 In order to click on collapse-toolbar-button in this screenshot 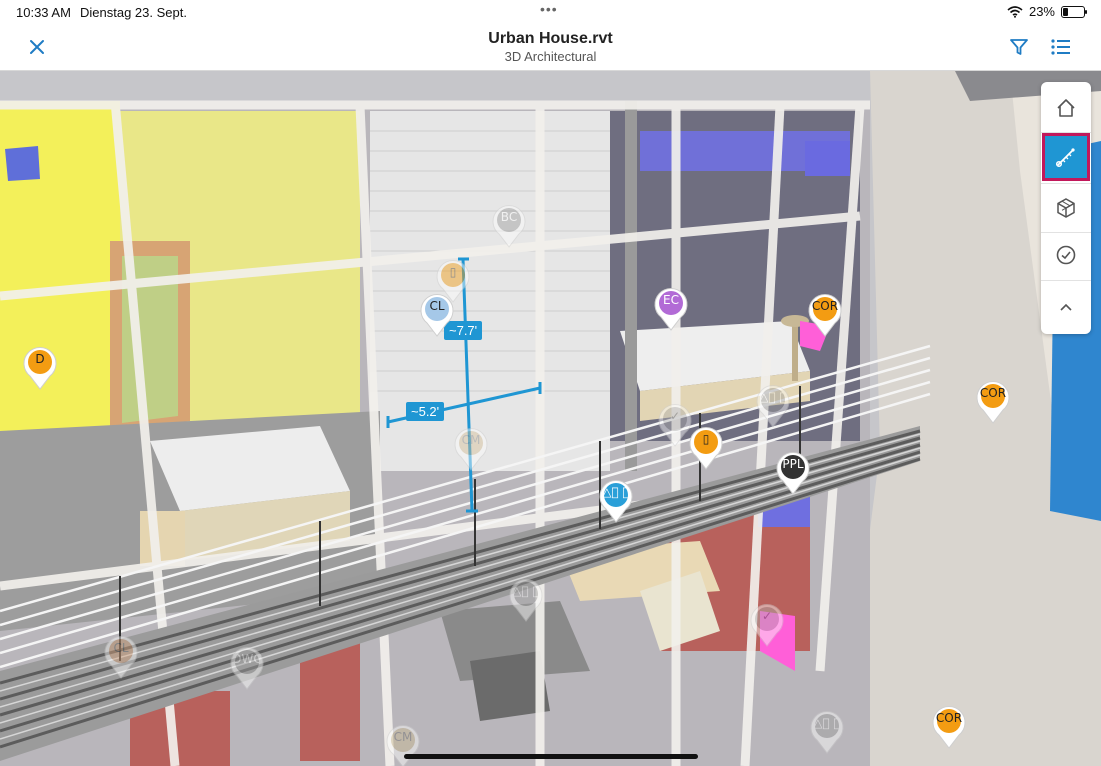, I will do `click(1066, 308)`.